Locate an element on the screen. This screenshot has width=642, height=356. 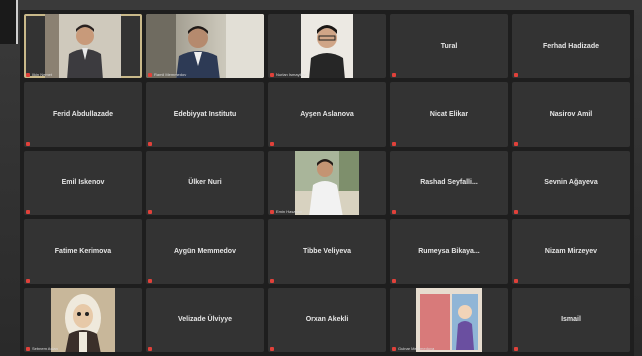
participant-name: Nicat Elikar is located at coordinates (449, 115).